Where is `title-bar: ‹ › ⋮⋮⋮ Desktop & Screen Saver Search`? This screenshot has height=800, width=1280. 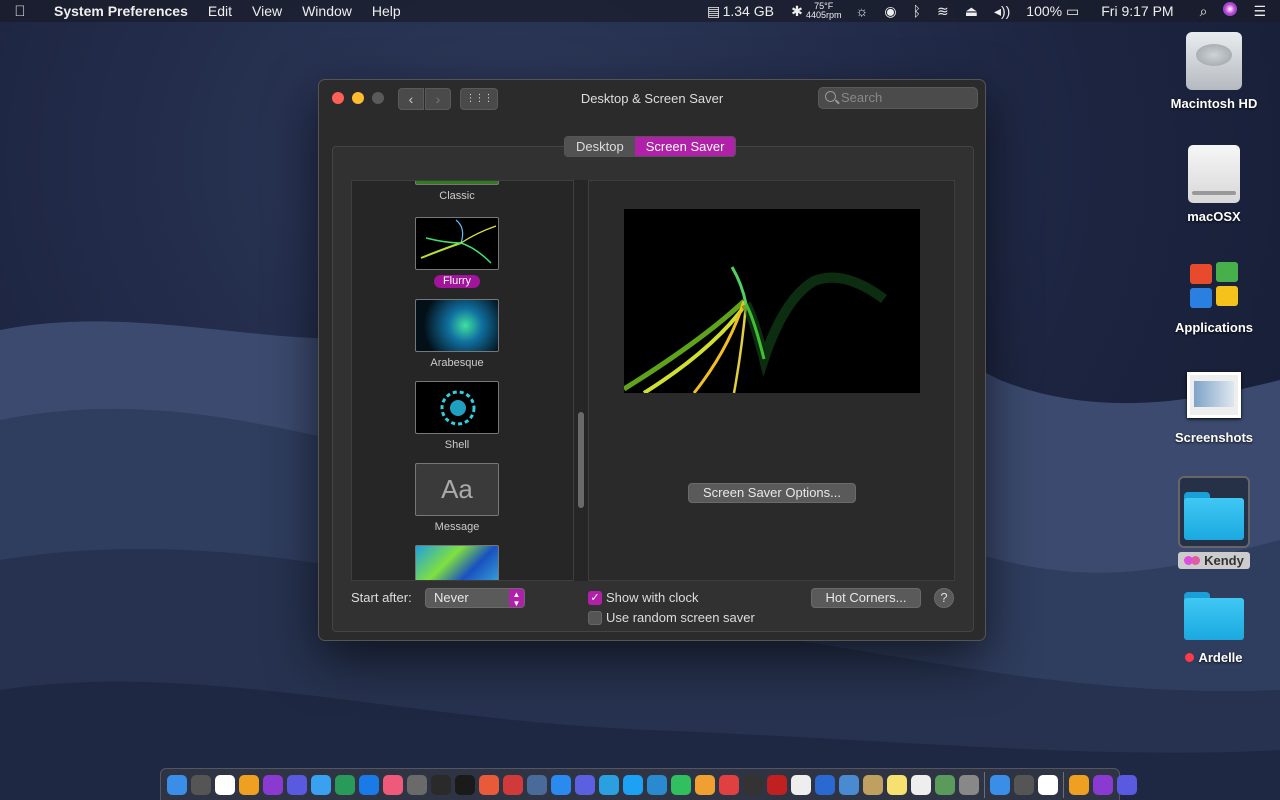
title-bar: ‹ › ⋮⋮⋮ Desktop & Screen Saver Search is located at coordinates (652, 99).